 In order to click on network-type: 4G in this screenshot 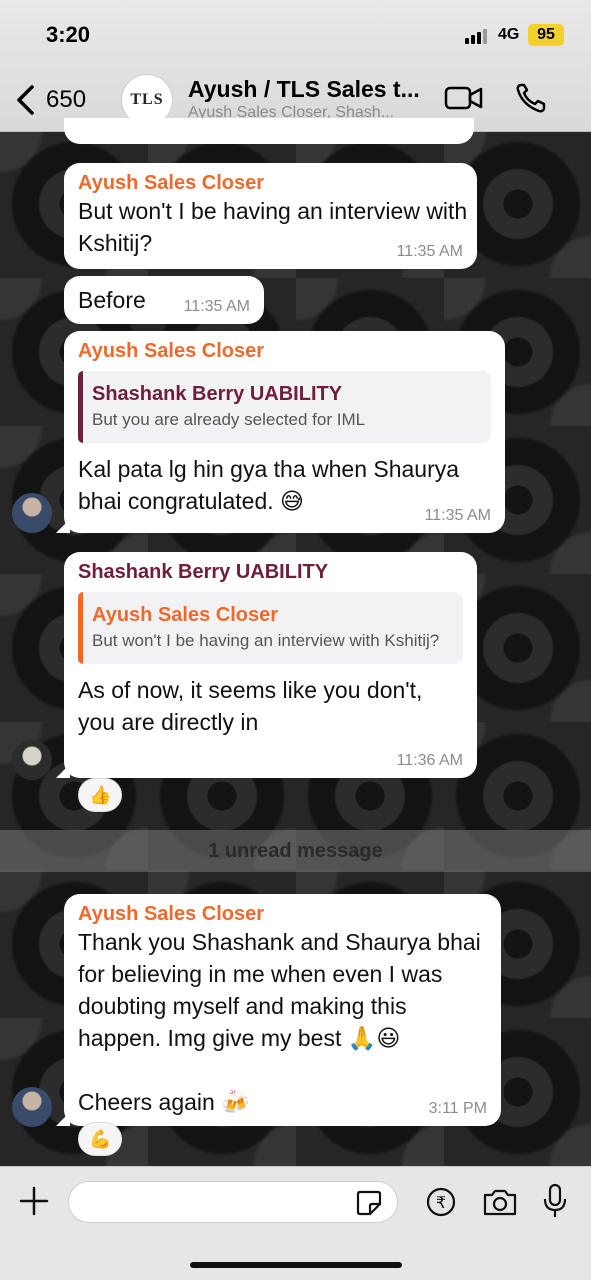, I will do `click(509, 34)`.